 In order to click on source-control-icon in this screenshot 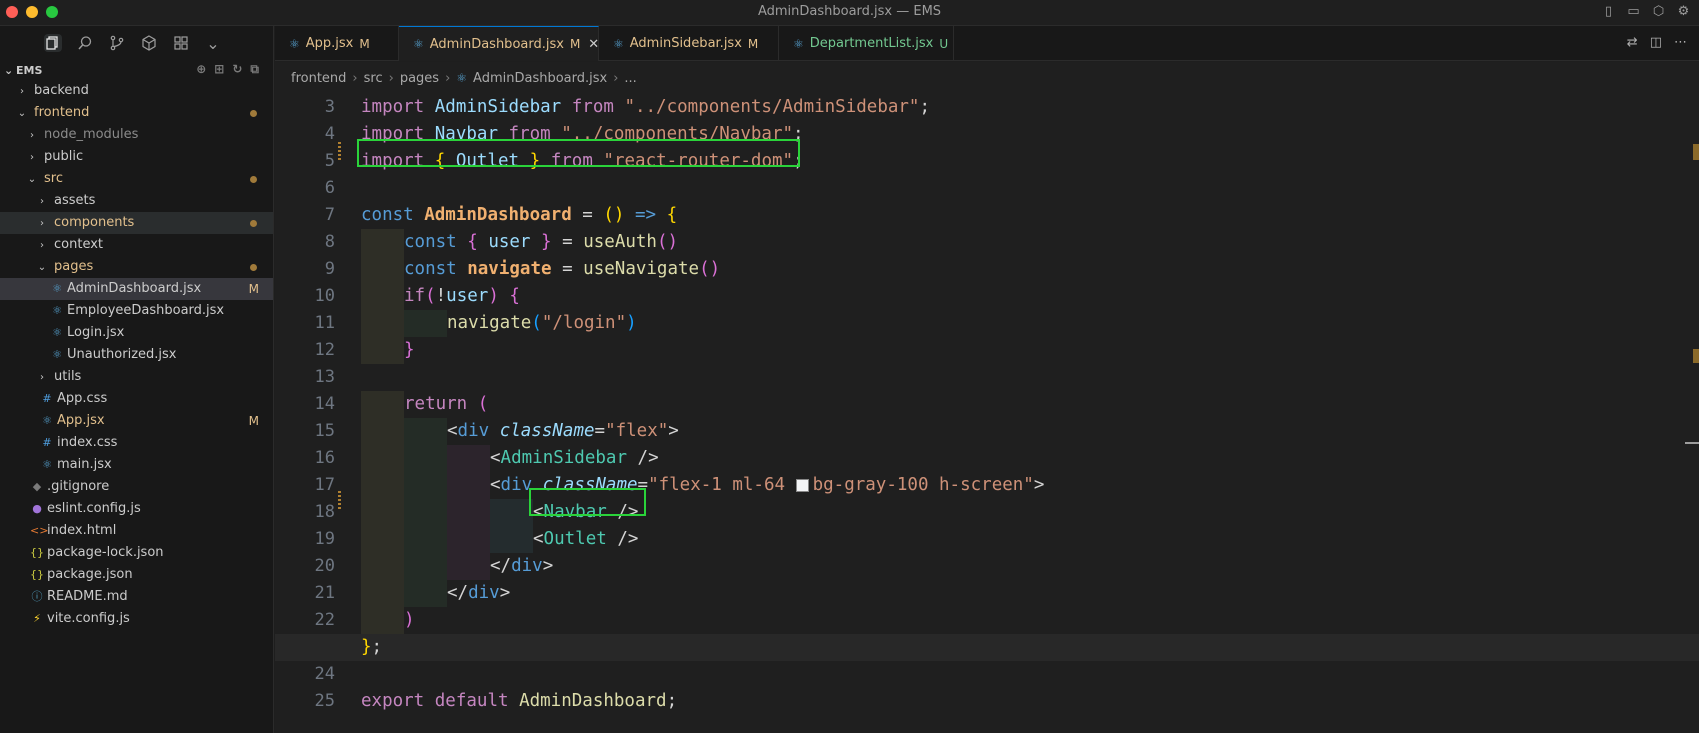, I will do `click(117, 43)`.